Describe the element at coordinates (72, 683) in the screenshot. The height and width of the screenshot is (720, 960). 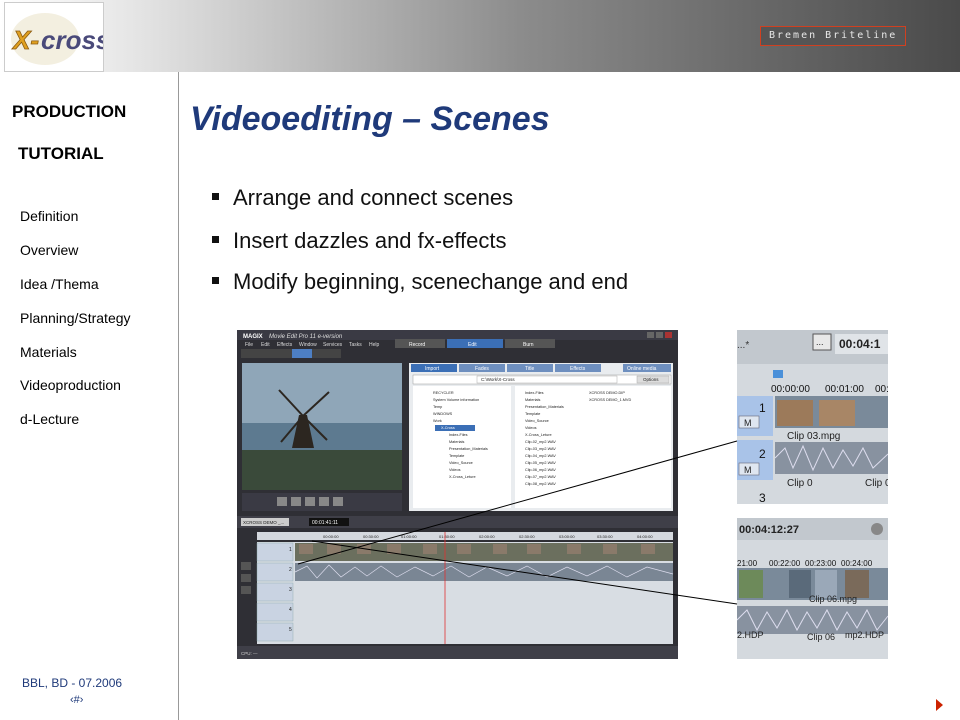
I see `footer-text: BBL, BD - 07.2006` at that location.